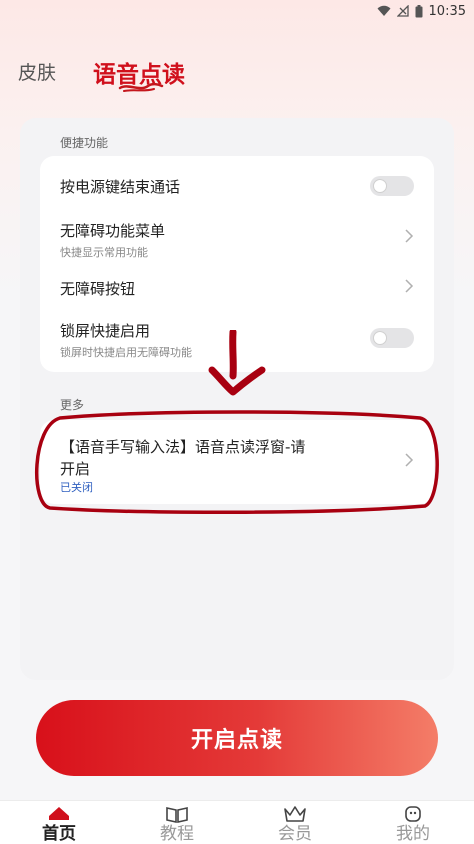 Image resolution: width=474 pixels, height=844 pixels. I want to click on signal-icon, so click(402, 11).